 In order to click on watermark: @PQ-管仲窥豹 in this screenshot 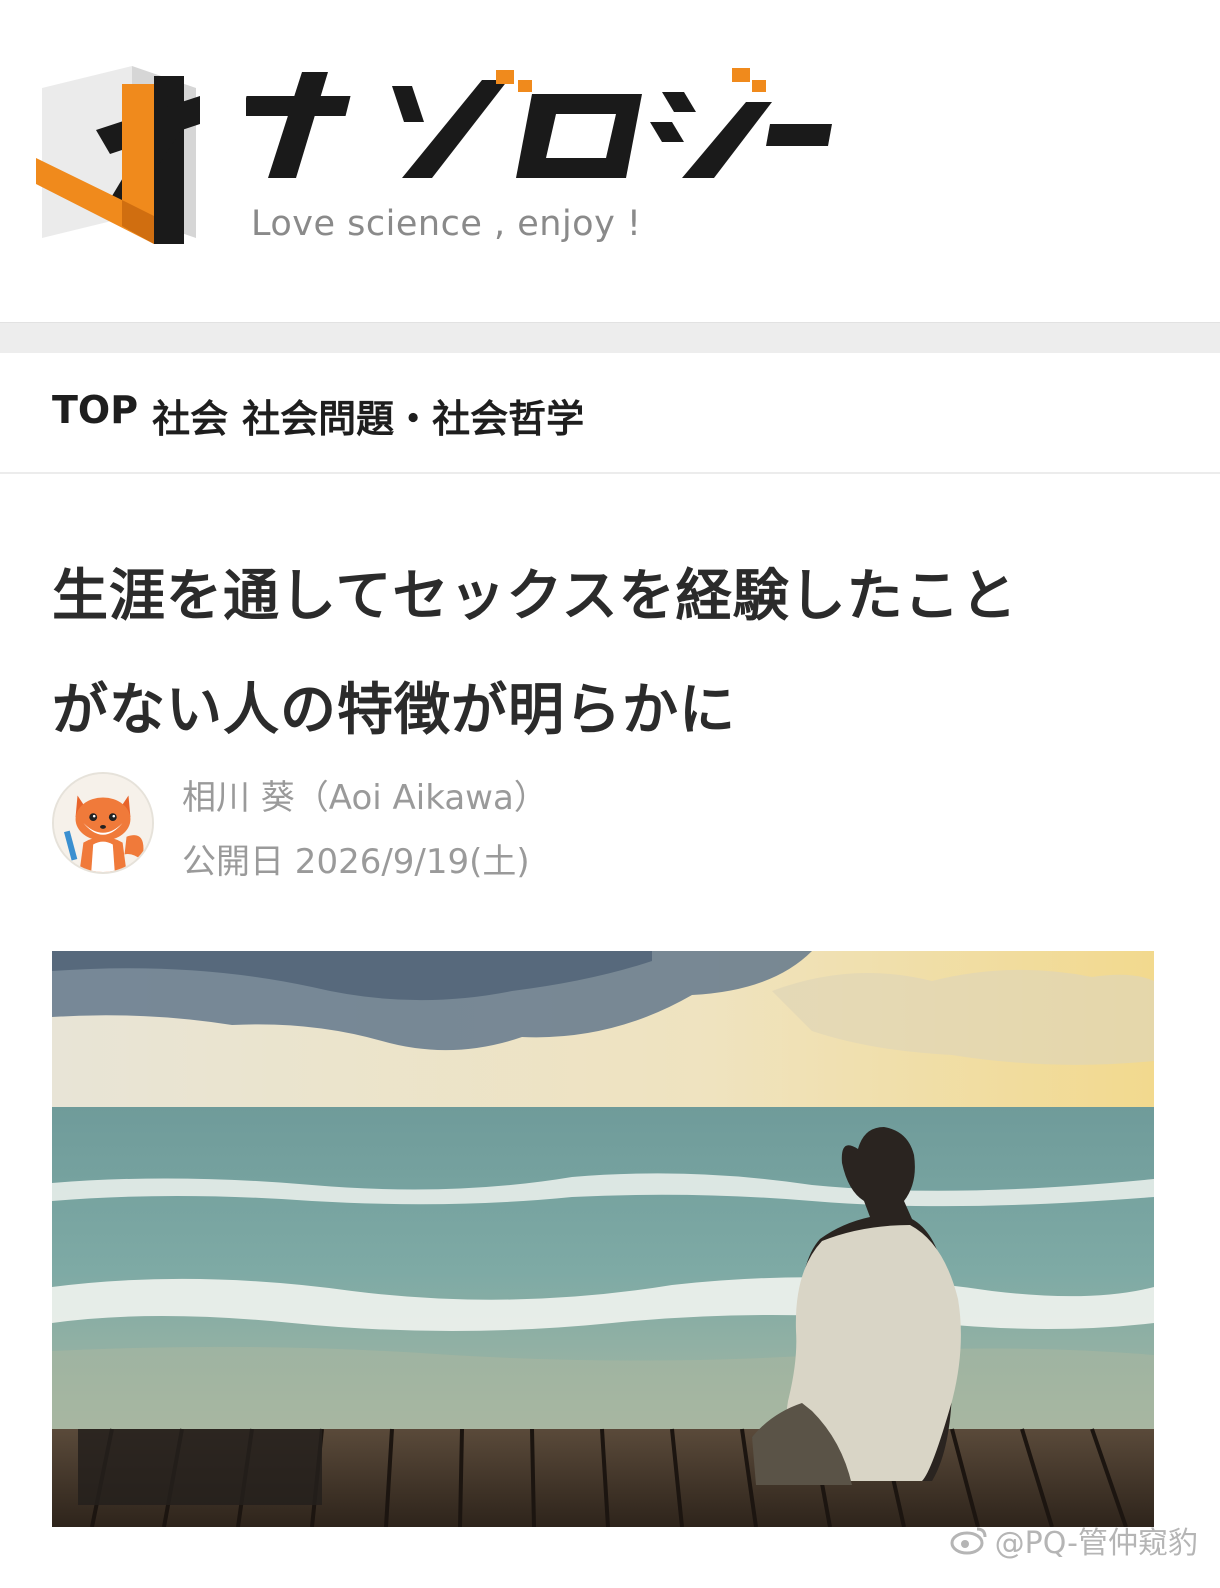, I will do `click(1073, 1540)`.